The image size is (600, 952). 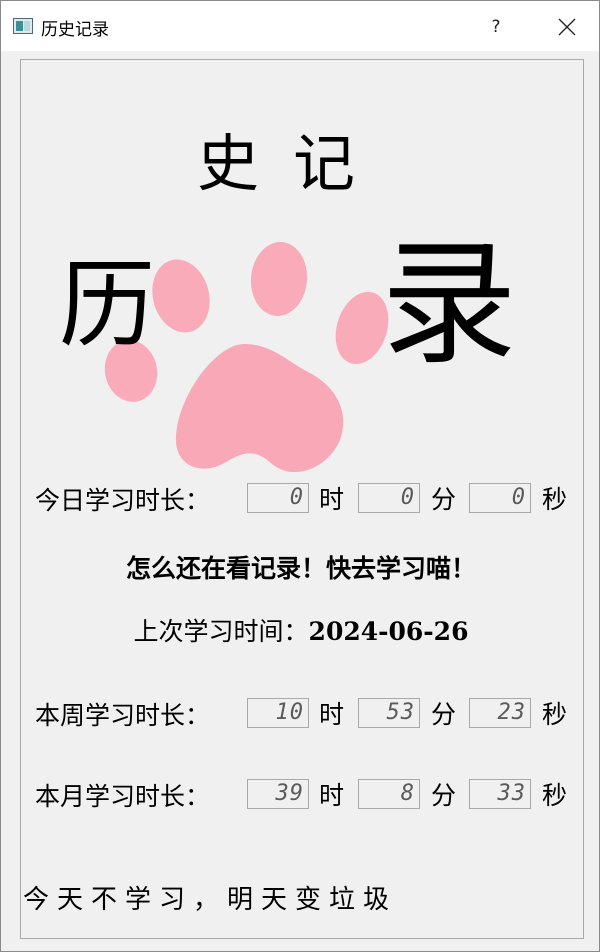 I want to click on week-seconds-unit: 秒, so click(x=555, y=714).